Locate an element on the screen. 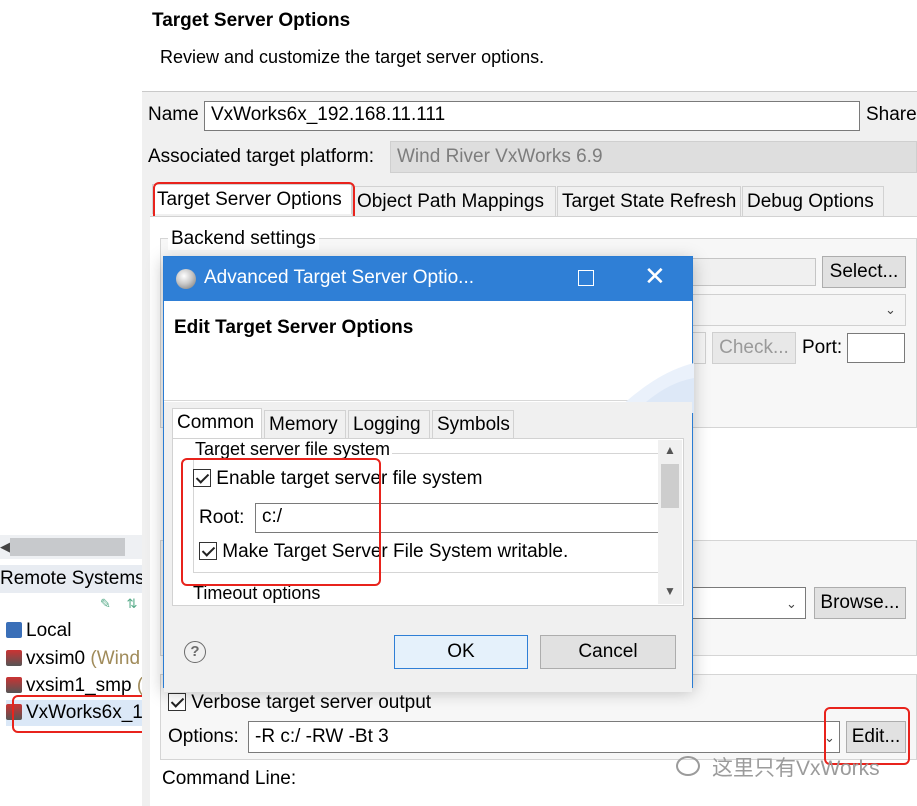 The image size is (917, 806). cancel-button: Cancel is located at coordinates (608, 652).